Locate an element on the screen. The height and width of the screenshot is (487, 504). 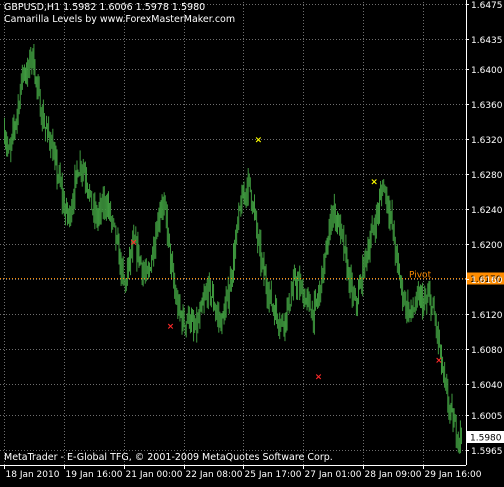
x-tick-label: 25 Jan 17:00 is located at coordinates (273, 475).